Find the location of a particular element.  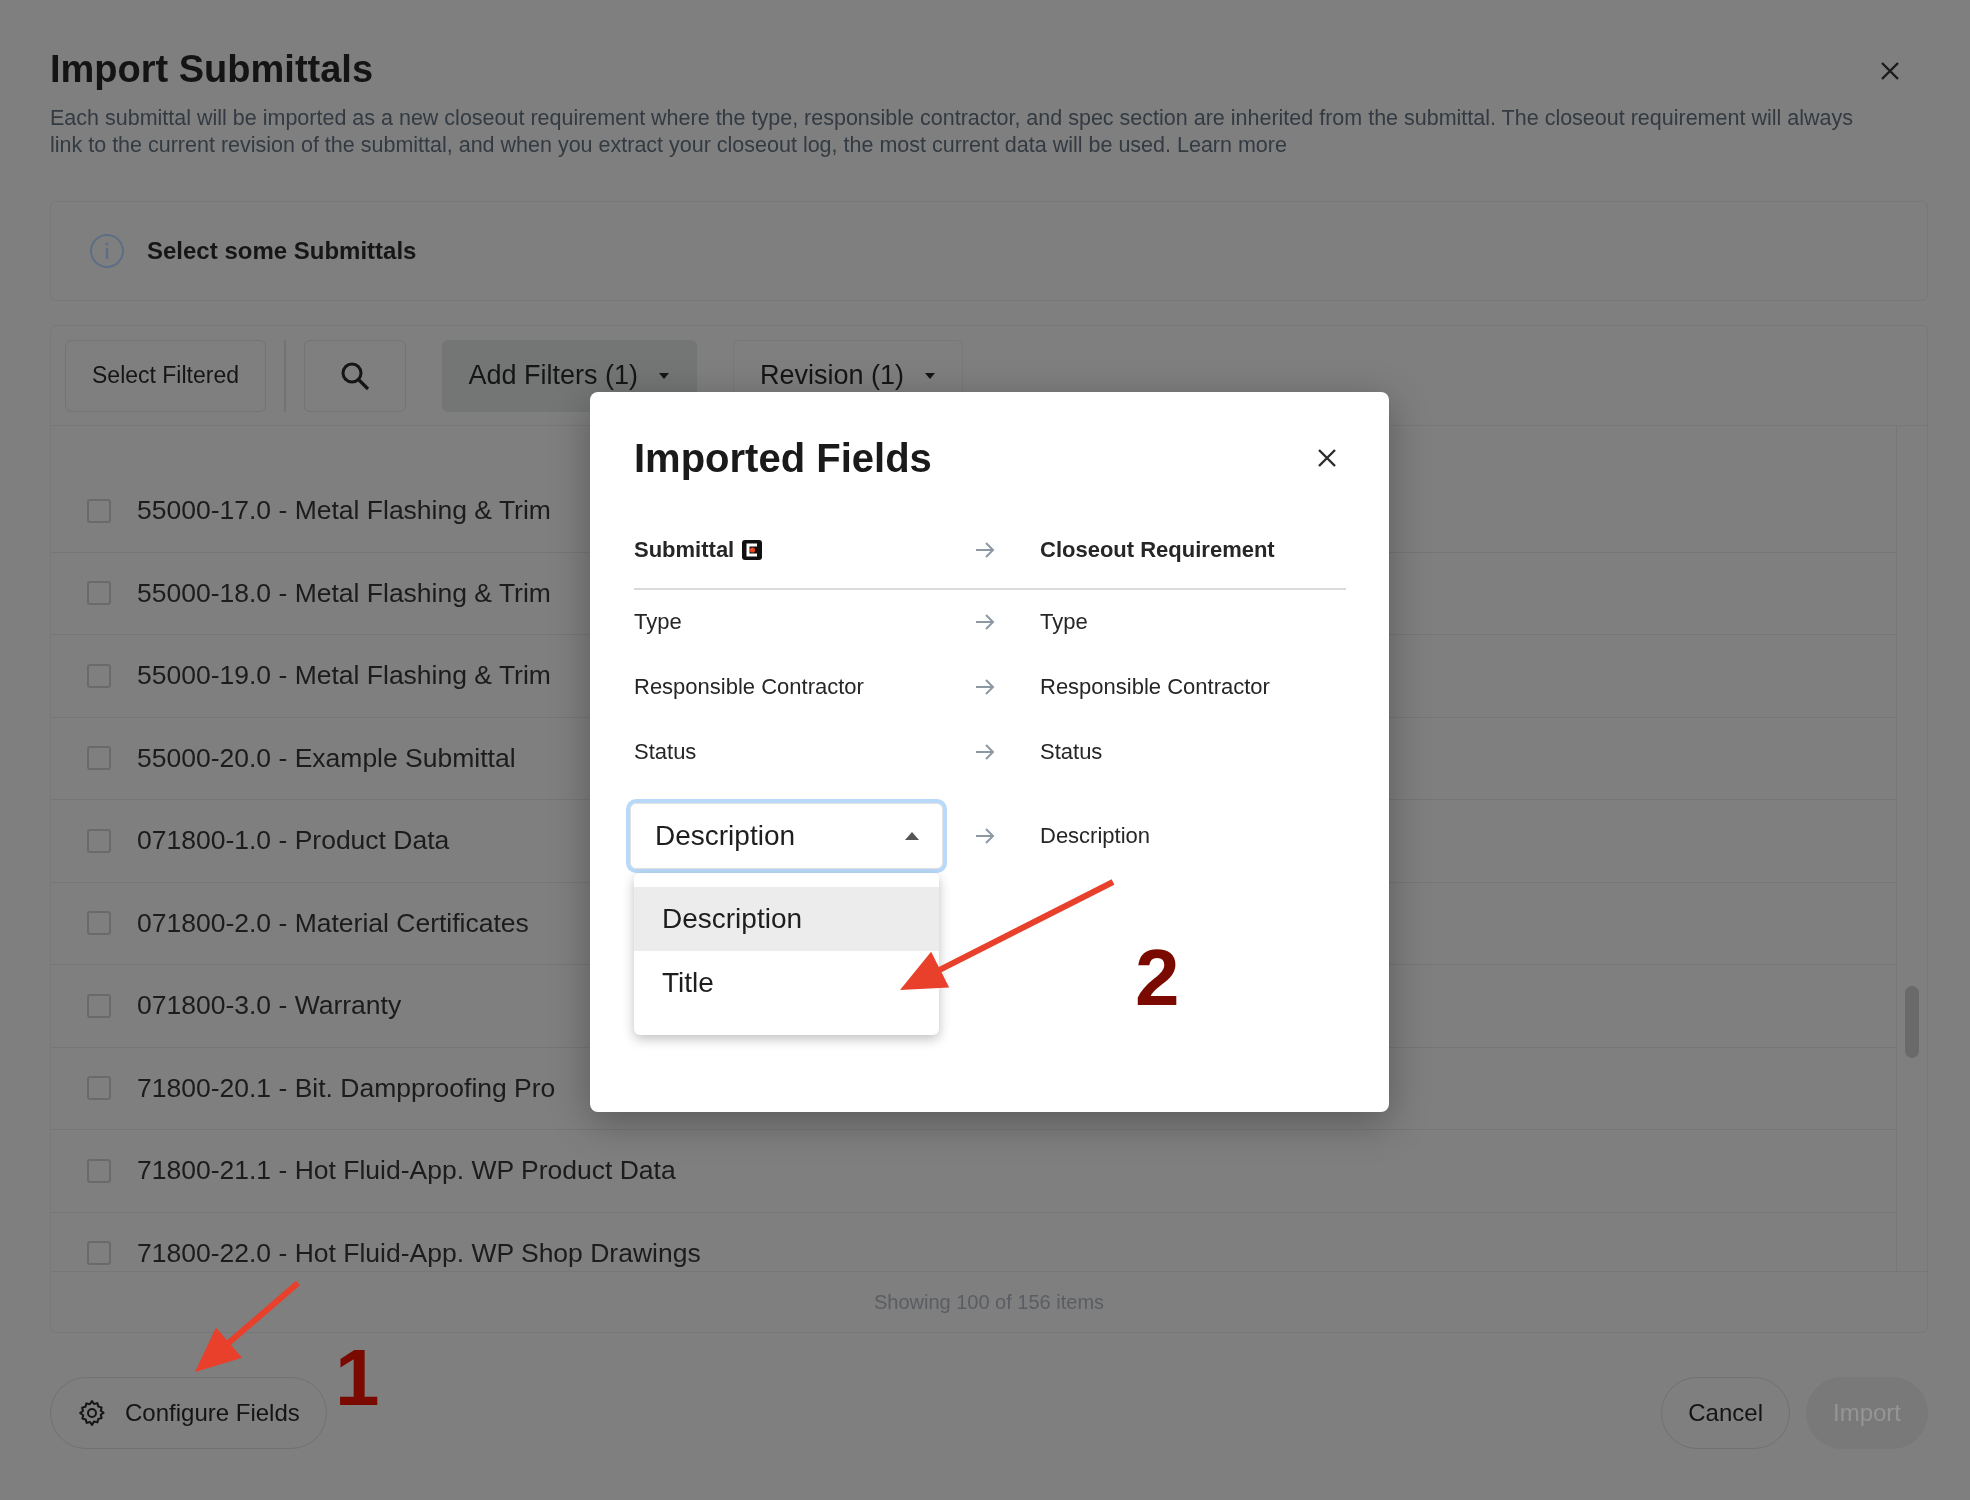

dialog-title: Import Submittals is located at coordinates (212, 69).